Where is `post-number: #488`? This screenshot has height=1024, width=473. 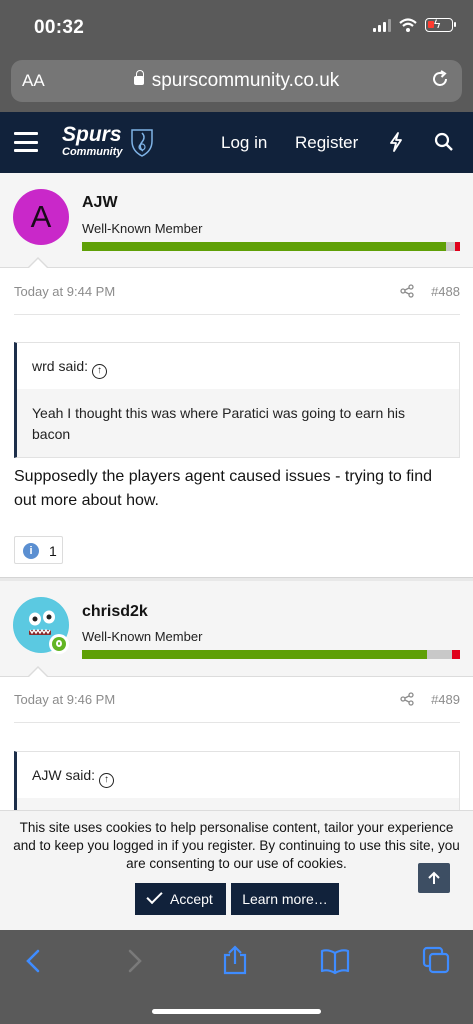 post-number: #488 is located at coordinates (445, 291).